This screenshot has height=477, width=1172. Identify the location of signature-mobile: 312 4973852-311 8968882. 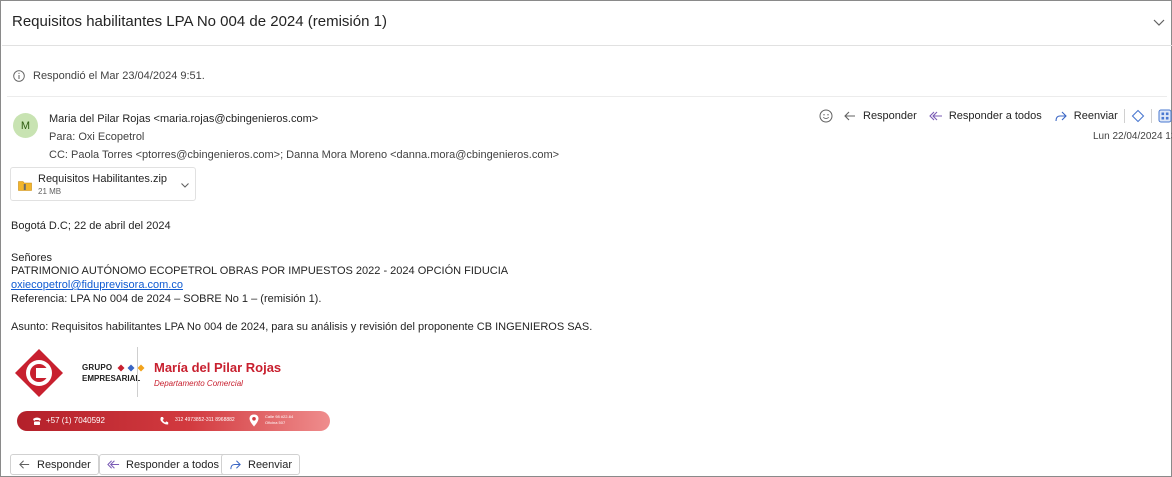
(205, 420).